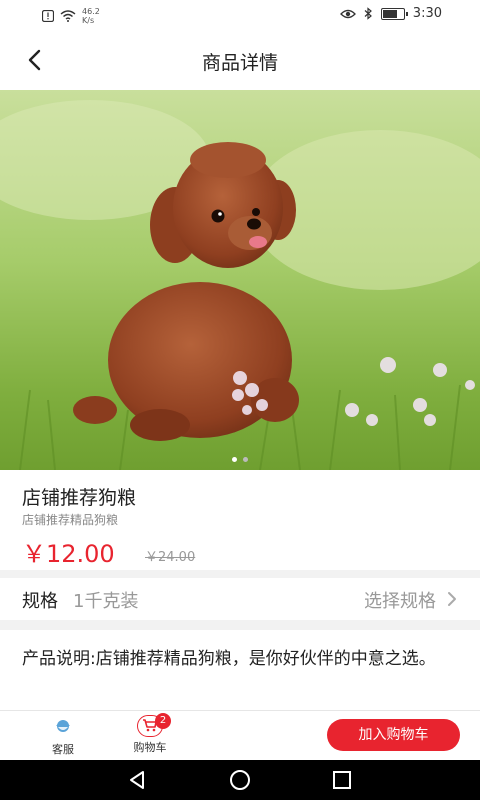  I want to click on product-subtitle: 店铺推荐精品狗粮, so click(70, 520).